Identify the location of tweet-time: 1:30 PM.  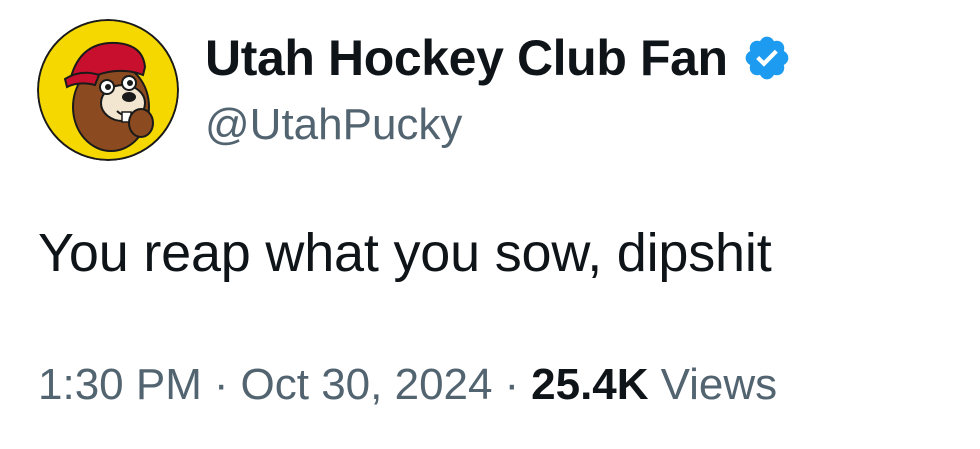
(120, 384).